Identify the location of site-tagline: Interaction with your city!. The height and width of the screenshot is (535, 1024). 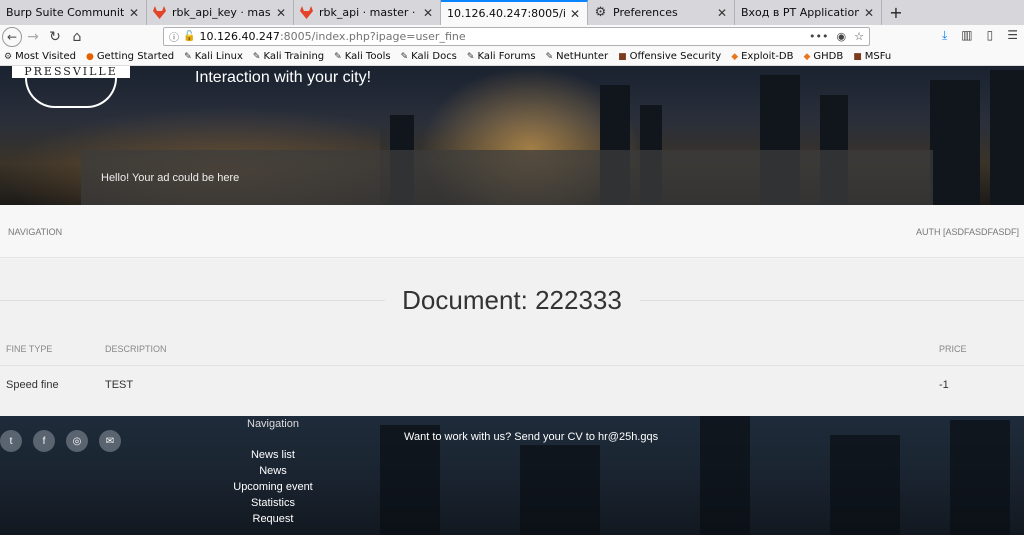
(283, 77).